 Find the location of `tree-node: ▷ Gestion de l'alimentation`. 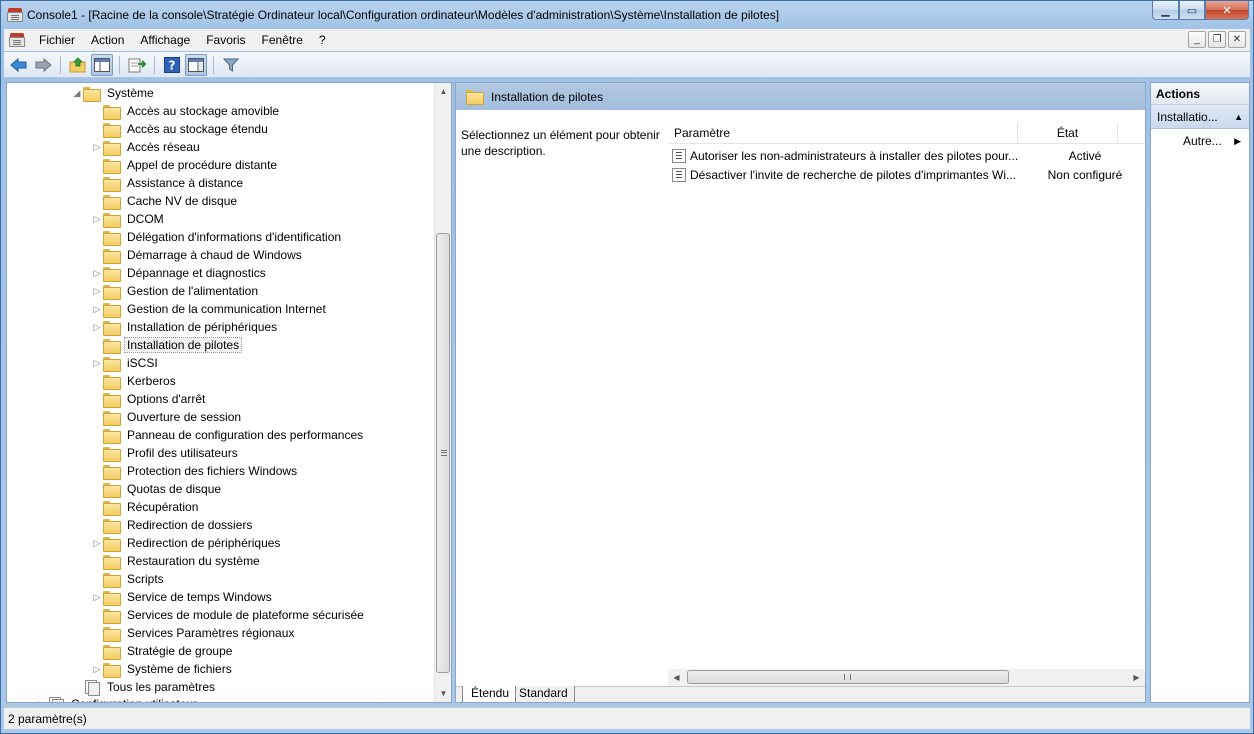

tree-node: ▷ Gestion de l'alimentation is located at coordinates (176, 291).